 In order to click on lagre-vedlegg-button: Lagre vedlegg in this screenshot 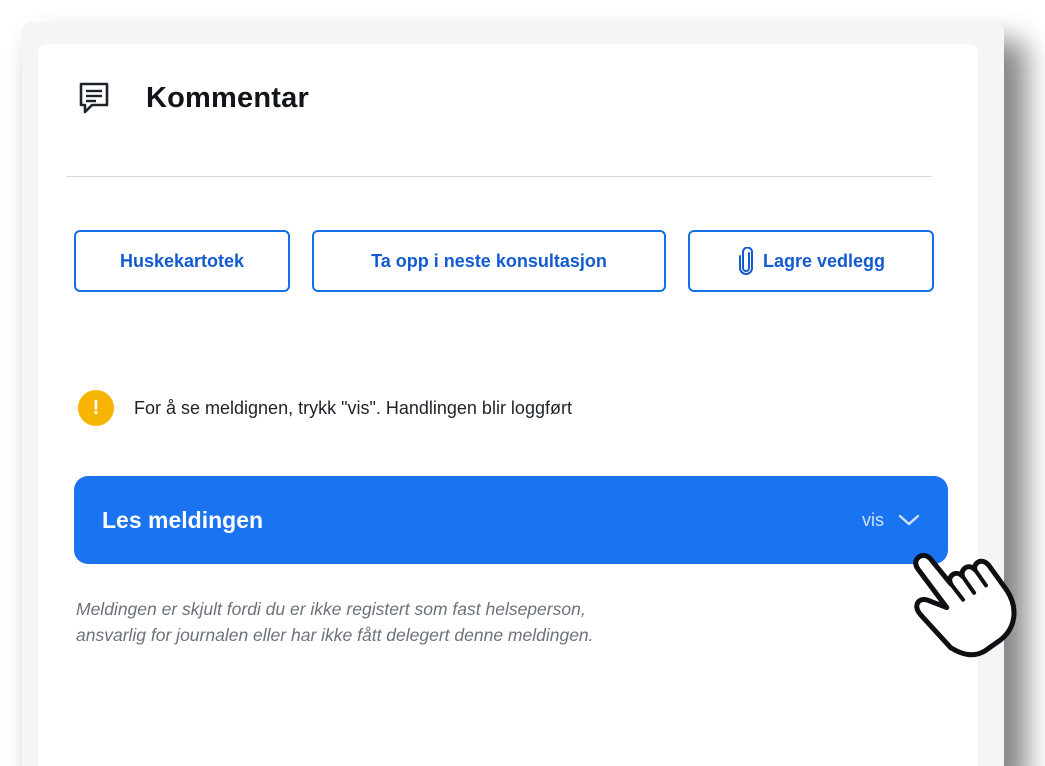, I will do `click(811, 261)`.